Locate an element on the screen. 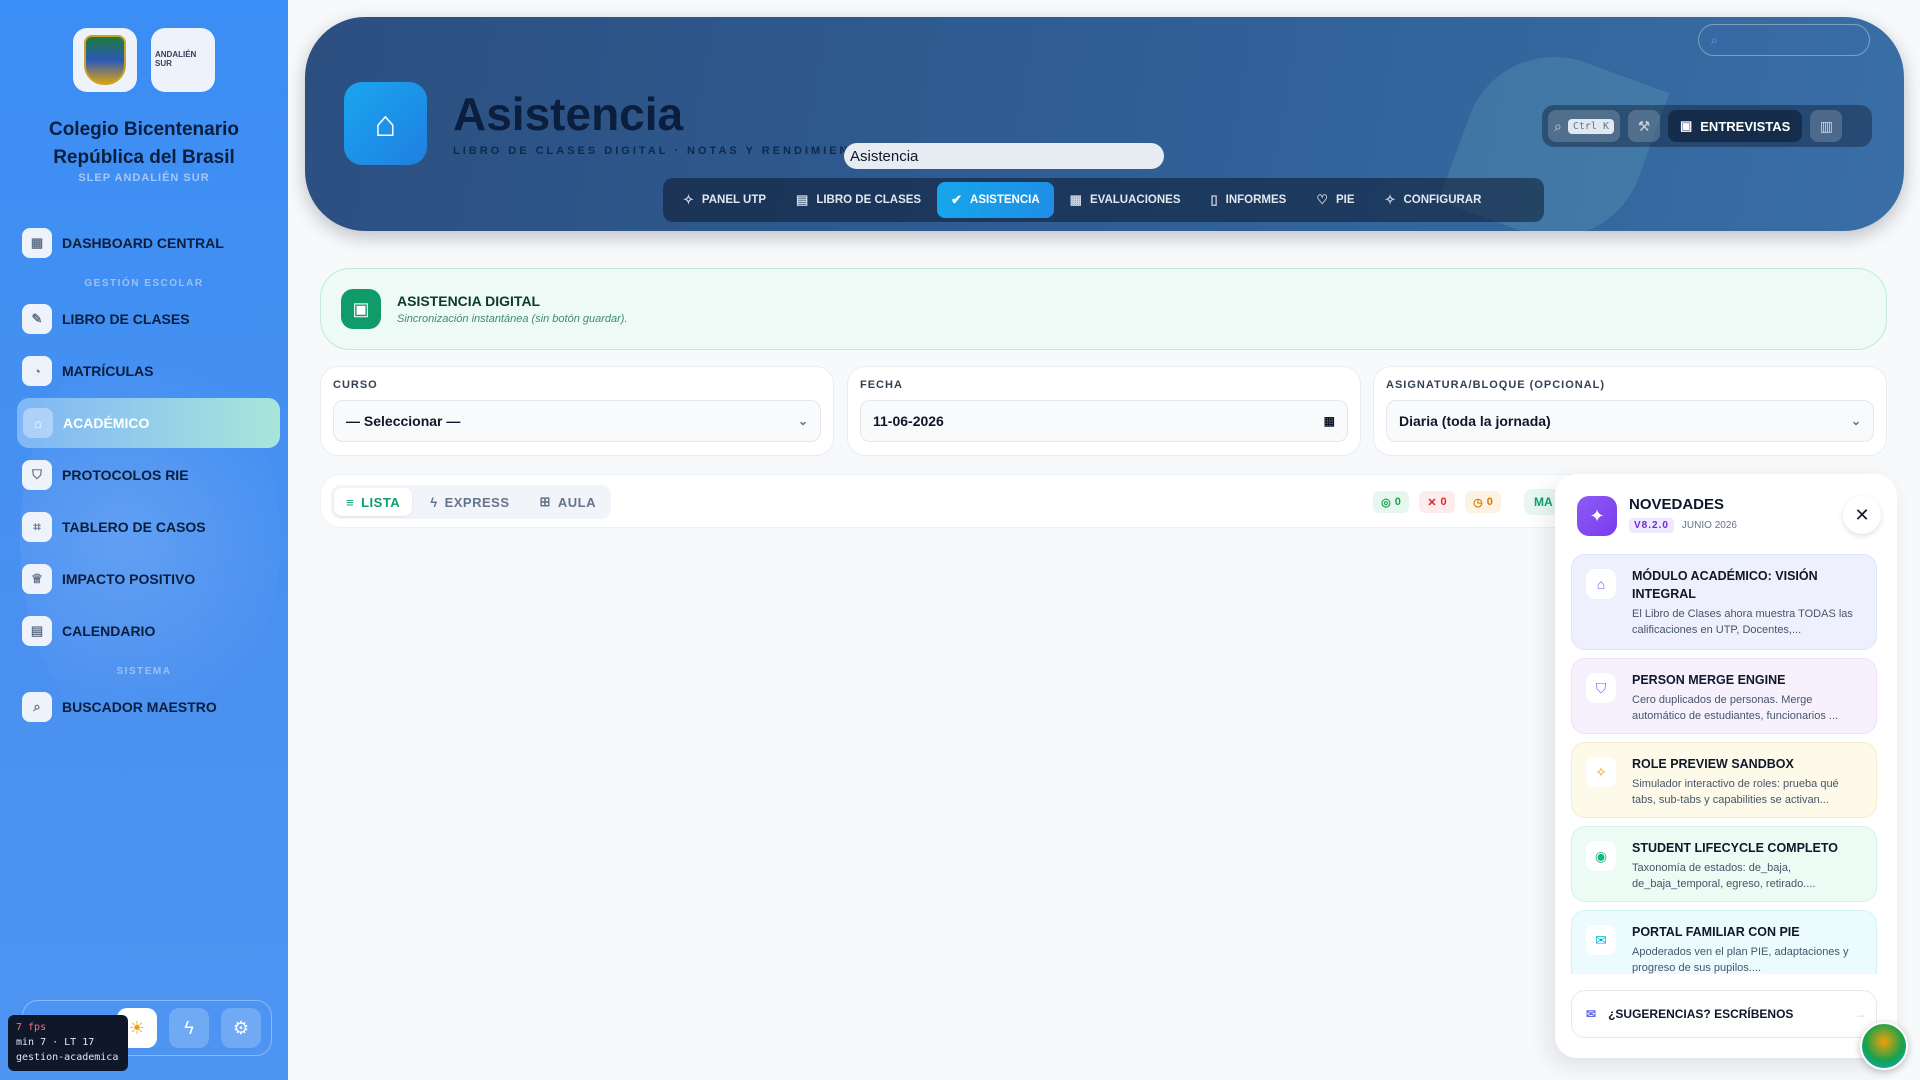  curso-value: — Seleccionar — is located at coordinates (403, 421).